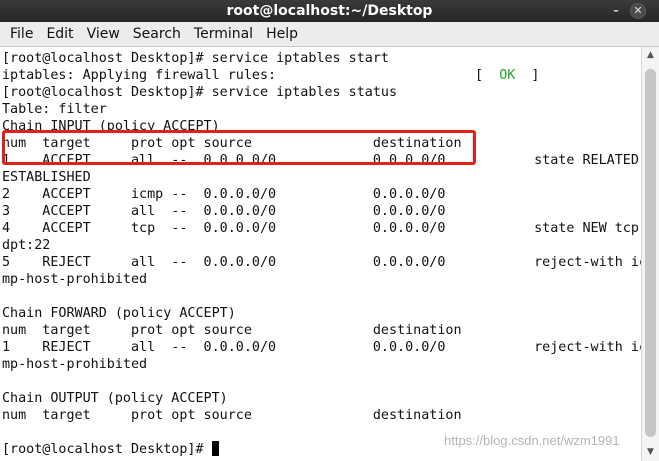 This screenshot has width=659, height=461. What do you see at coordinates (224, 211) in the screenshot?
I see `terminal-line: 3 ACCEPT all -- 0.0.0.0/0 0.0.0.0/0` at bounding box center [224, 211].